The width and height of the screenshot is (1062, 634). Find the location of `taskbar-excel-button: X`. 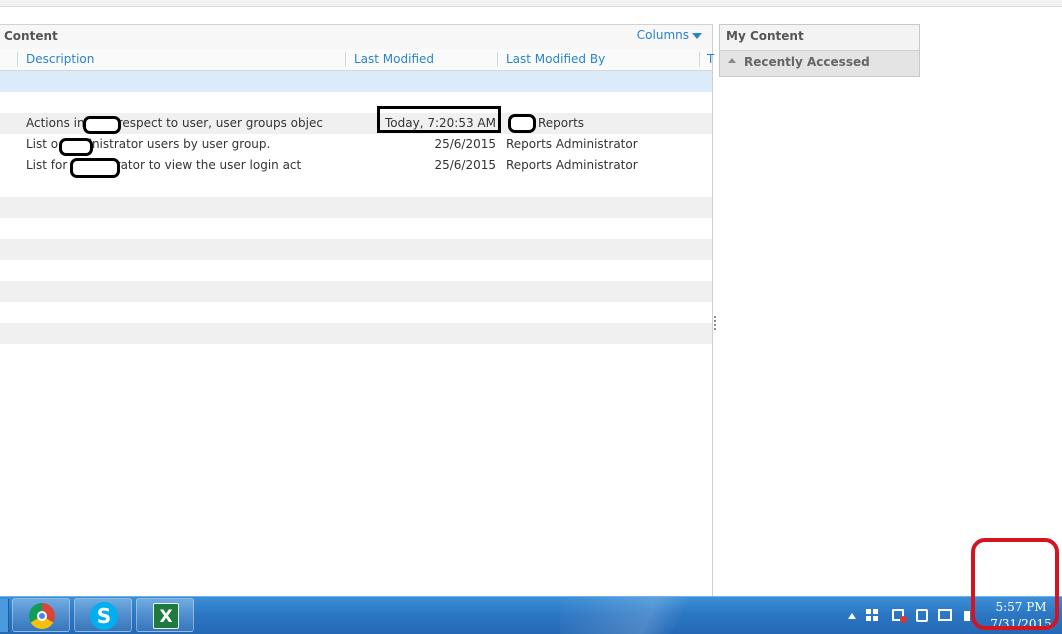

taskbar-excel-button: X is located at coordinates (165, 615).